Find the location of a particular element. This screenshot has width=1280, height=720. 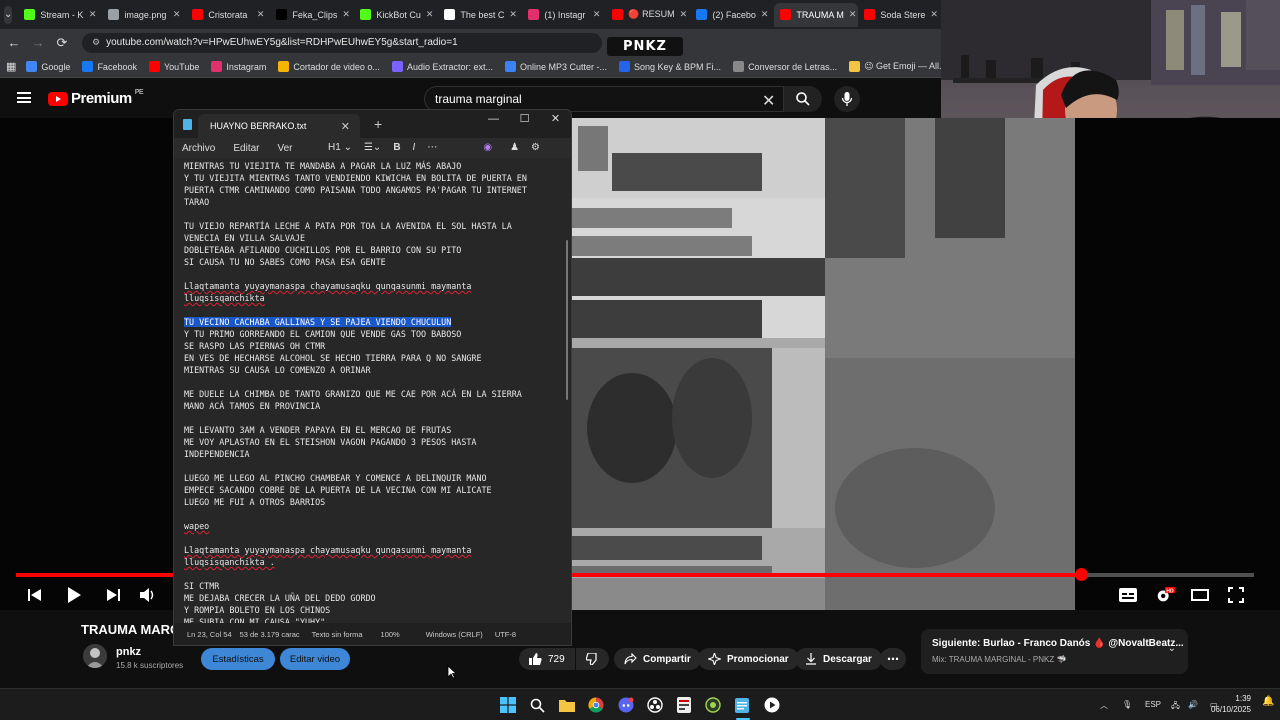

discord-icon is located at coordinates (626, 705).